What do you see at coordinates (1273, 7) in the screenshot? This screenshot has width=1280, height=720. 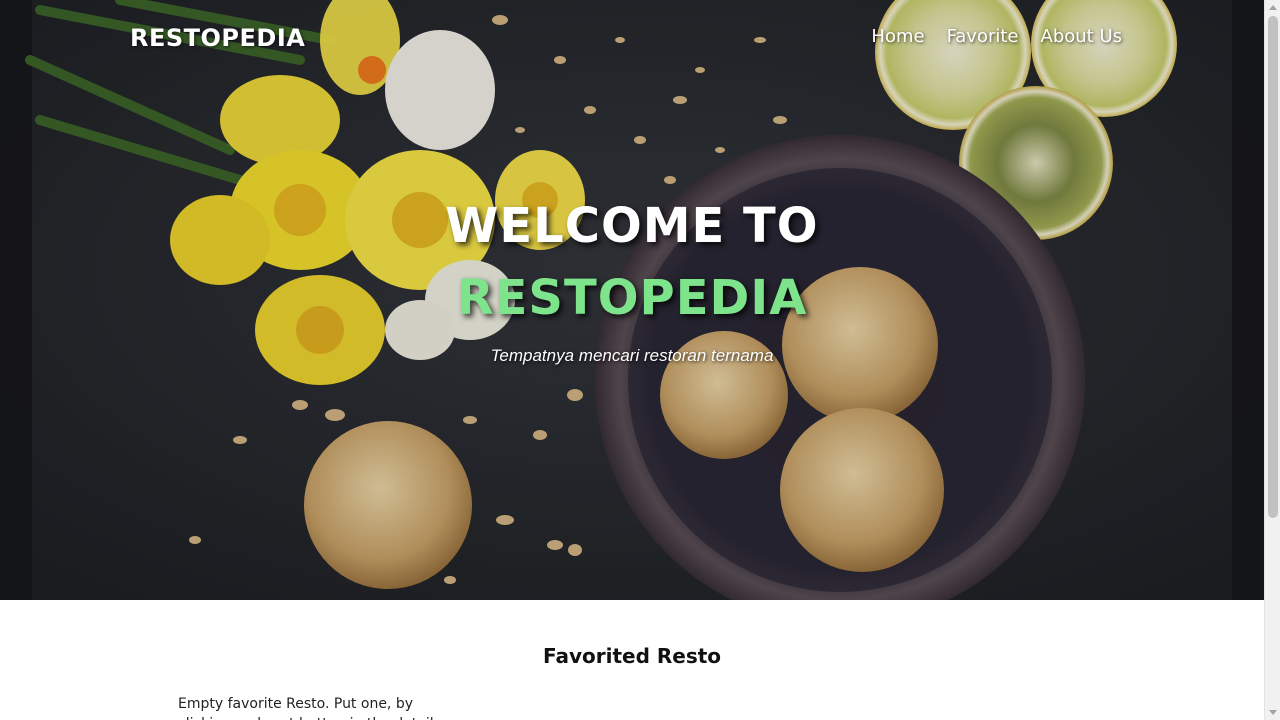 I see `scroll-up-arrow-icon` at bounding box center [1273, 7].